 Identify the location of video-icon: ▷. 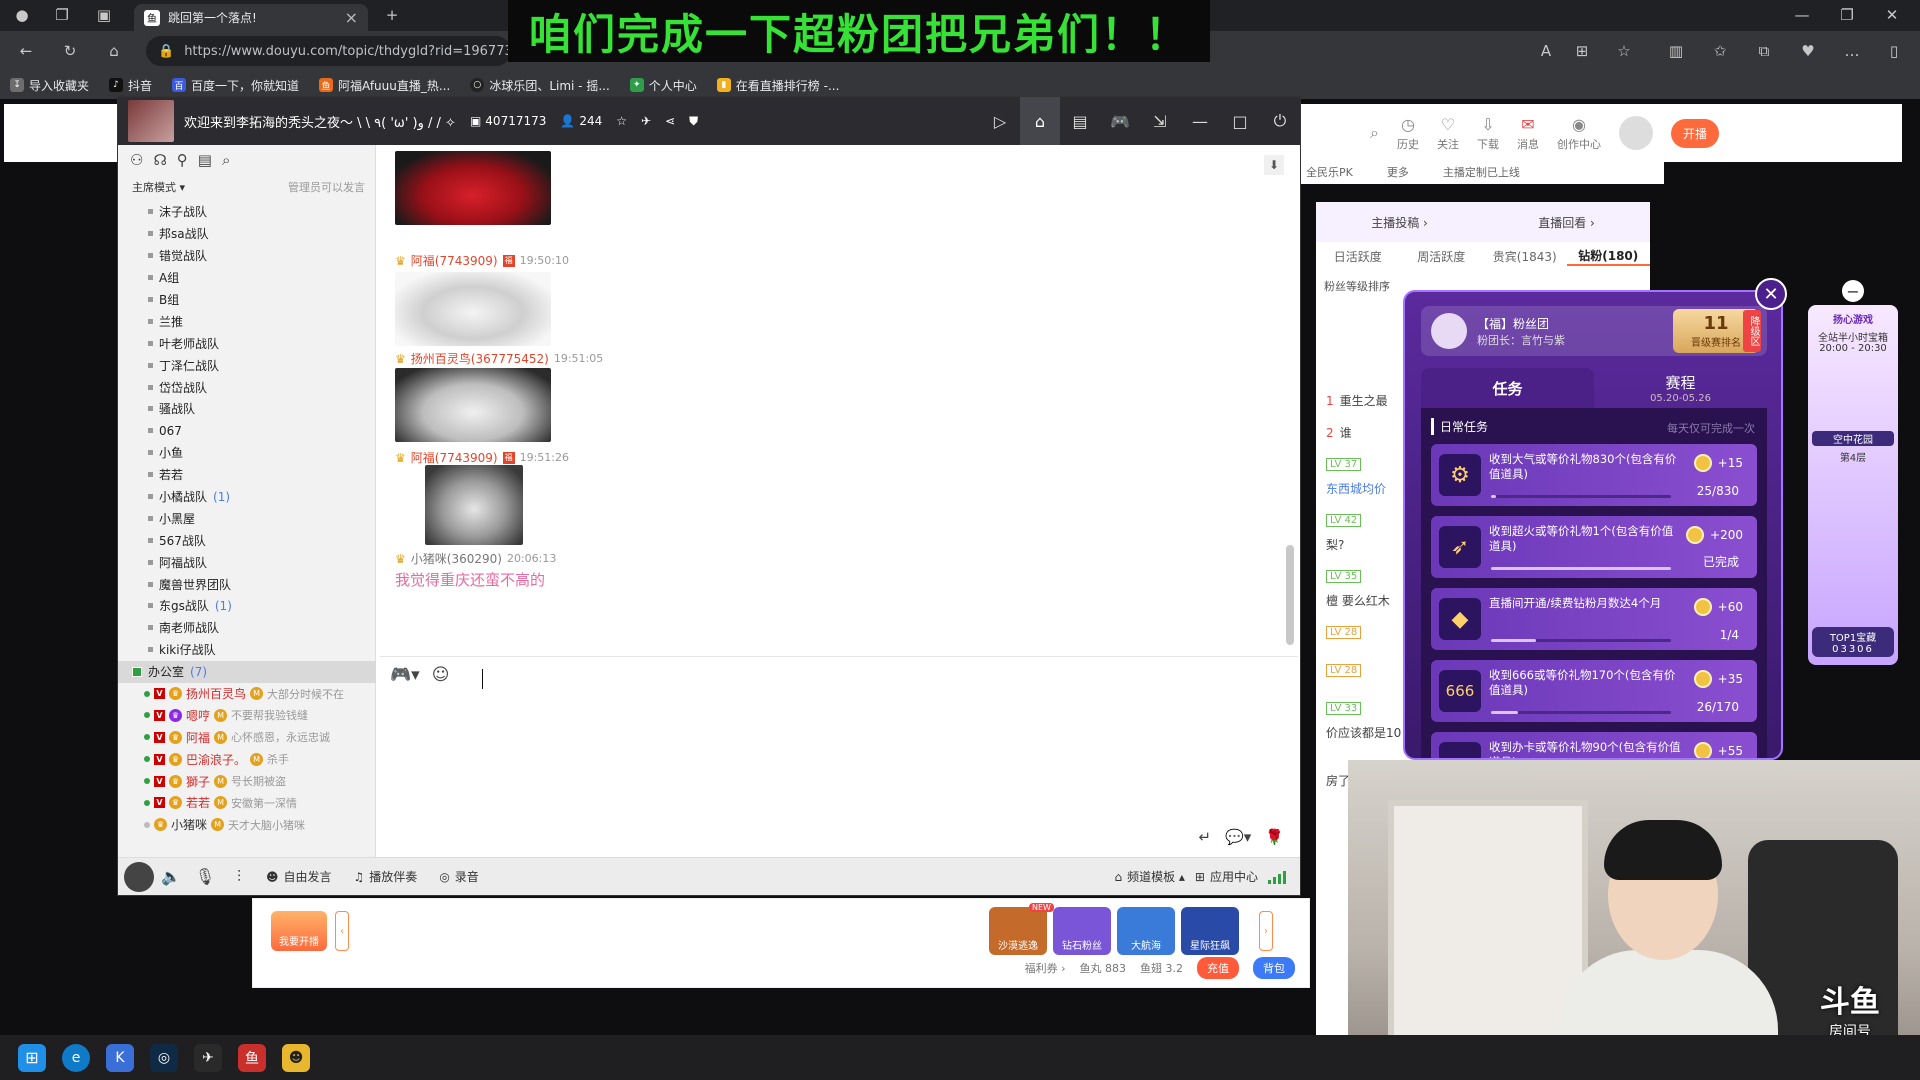
(1000, 121).